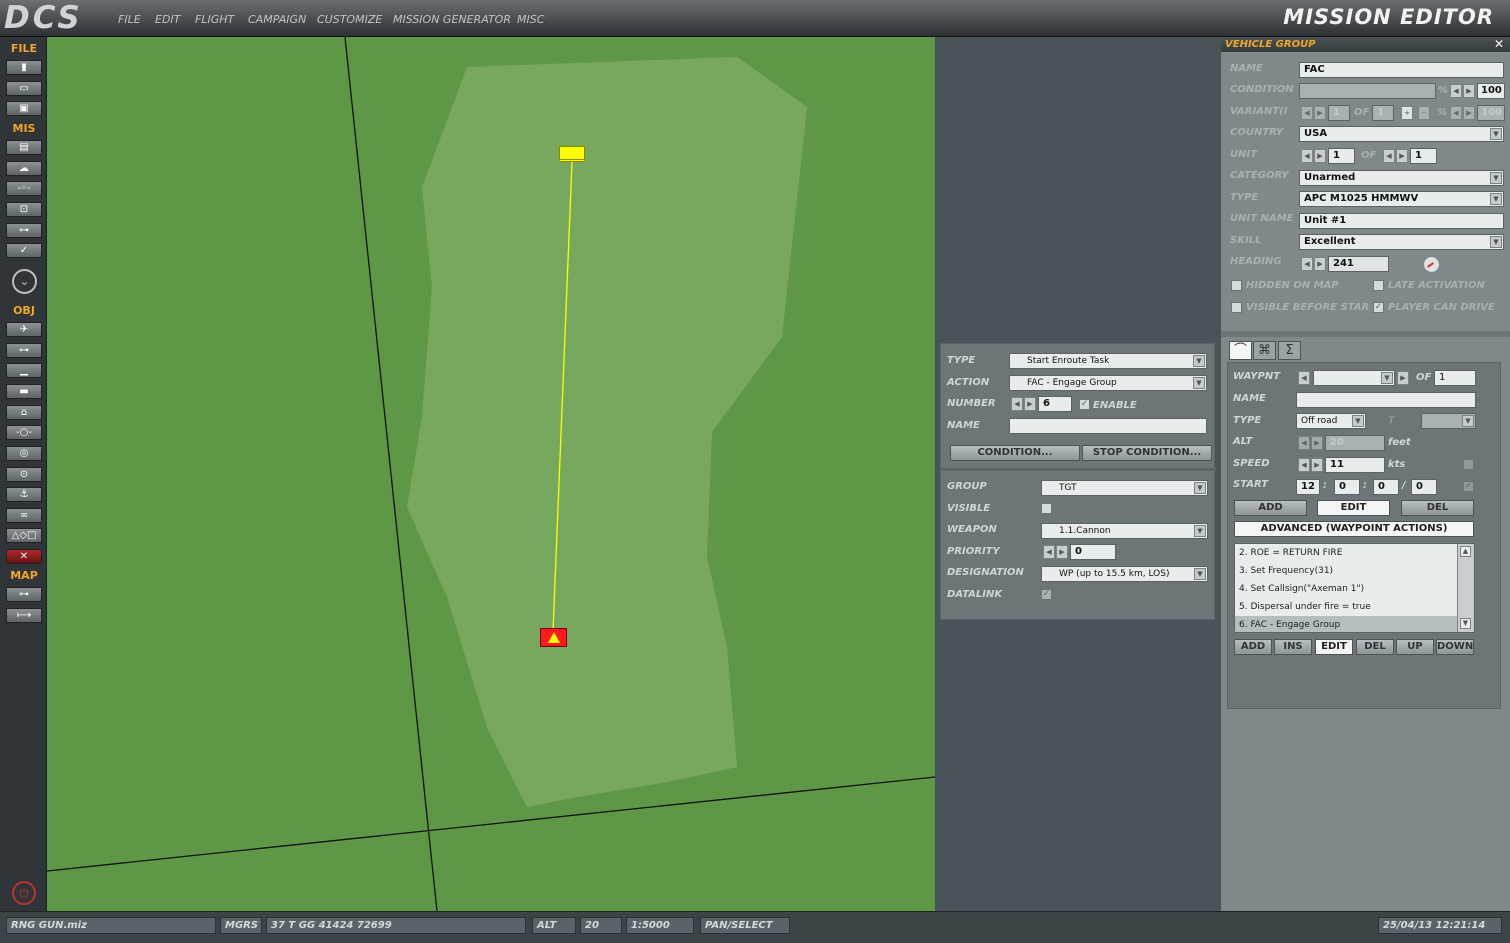  Describe the element at coordinates (24, 230) in the screenshot. I see `goals-icon: ⊶` at that location.